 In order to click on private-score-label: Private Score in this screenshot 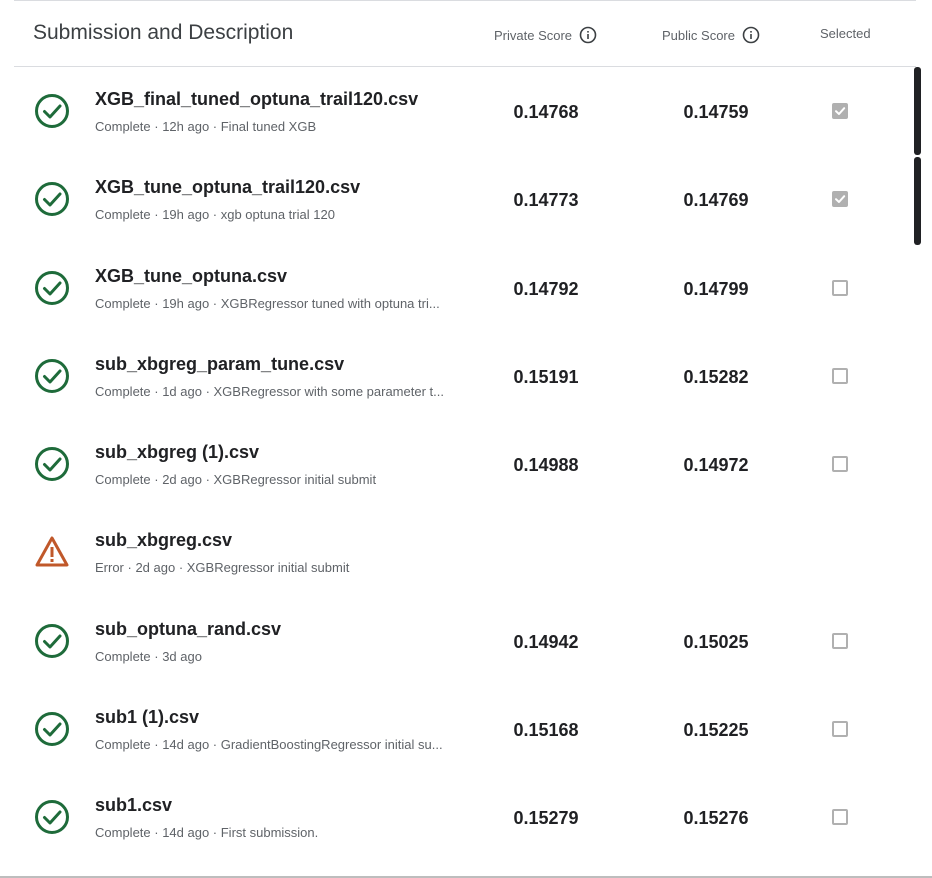, I will do `click(533, 35)`.